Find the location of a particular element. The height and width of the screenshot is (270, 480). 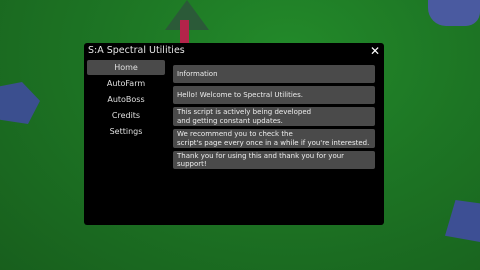

sidebar-item-autoboss: AutoBoss is located at coordinates (126, 99).